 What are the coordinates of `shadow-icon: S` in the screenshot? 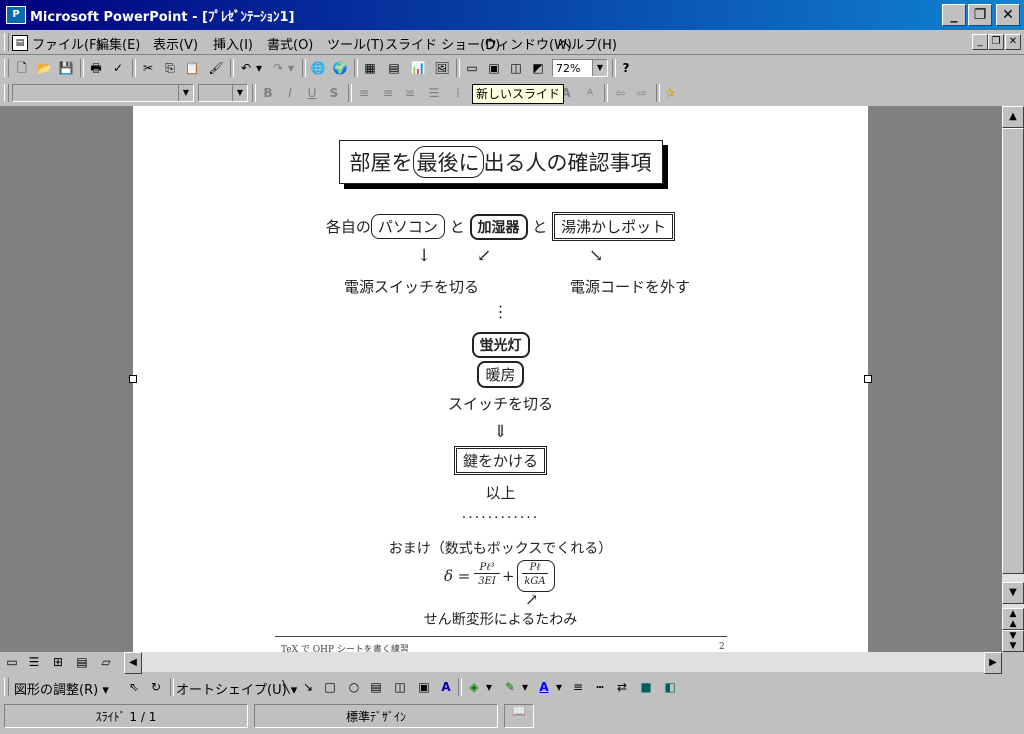 It's located at (334, 93).